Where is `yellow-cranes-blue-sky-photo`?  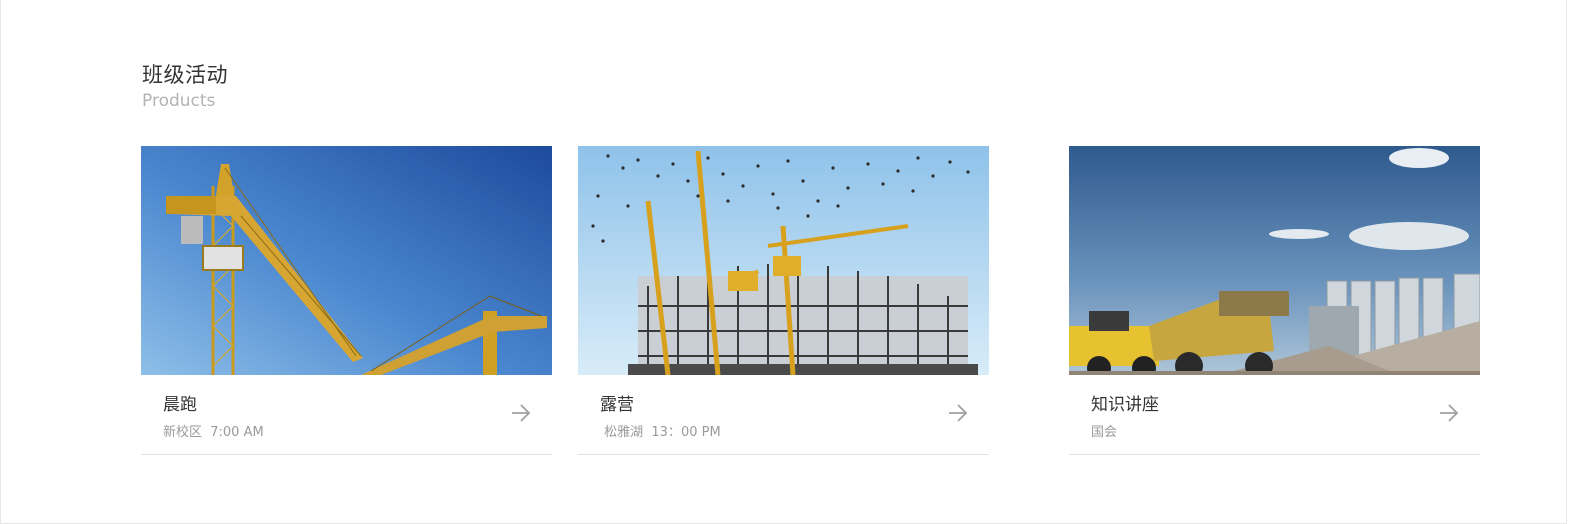 yellow-cranes-blue-sky-photo is located at coordinates (346, 260).